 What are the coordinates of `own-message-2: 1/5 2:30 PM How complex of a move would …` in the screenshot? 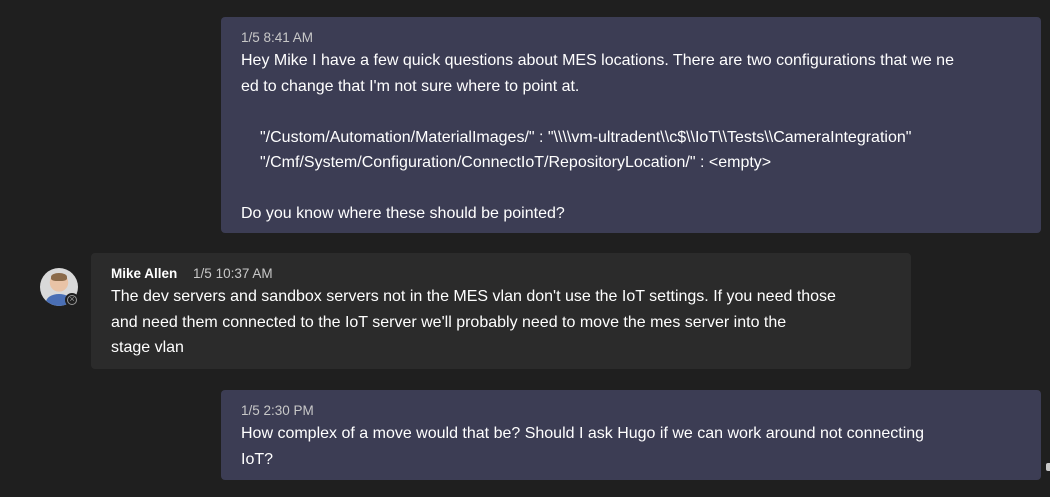 It's located at (631, 435).